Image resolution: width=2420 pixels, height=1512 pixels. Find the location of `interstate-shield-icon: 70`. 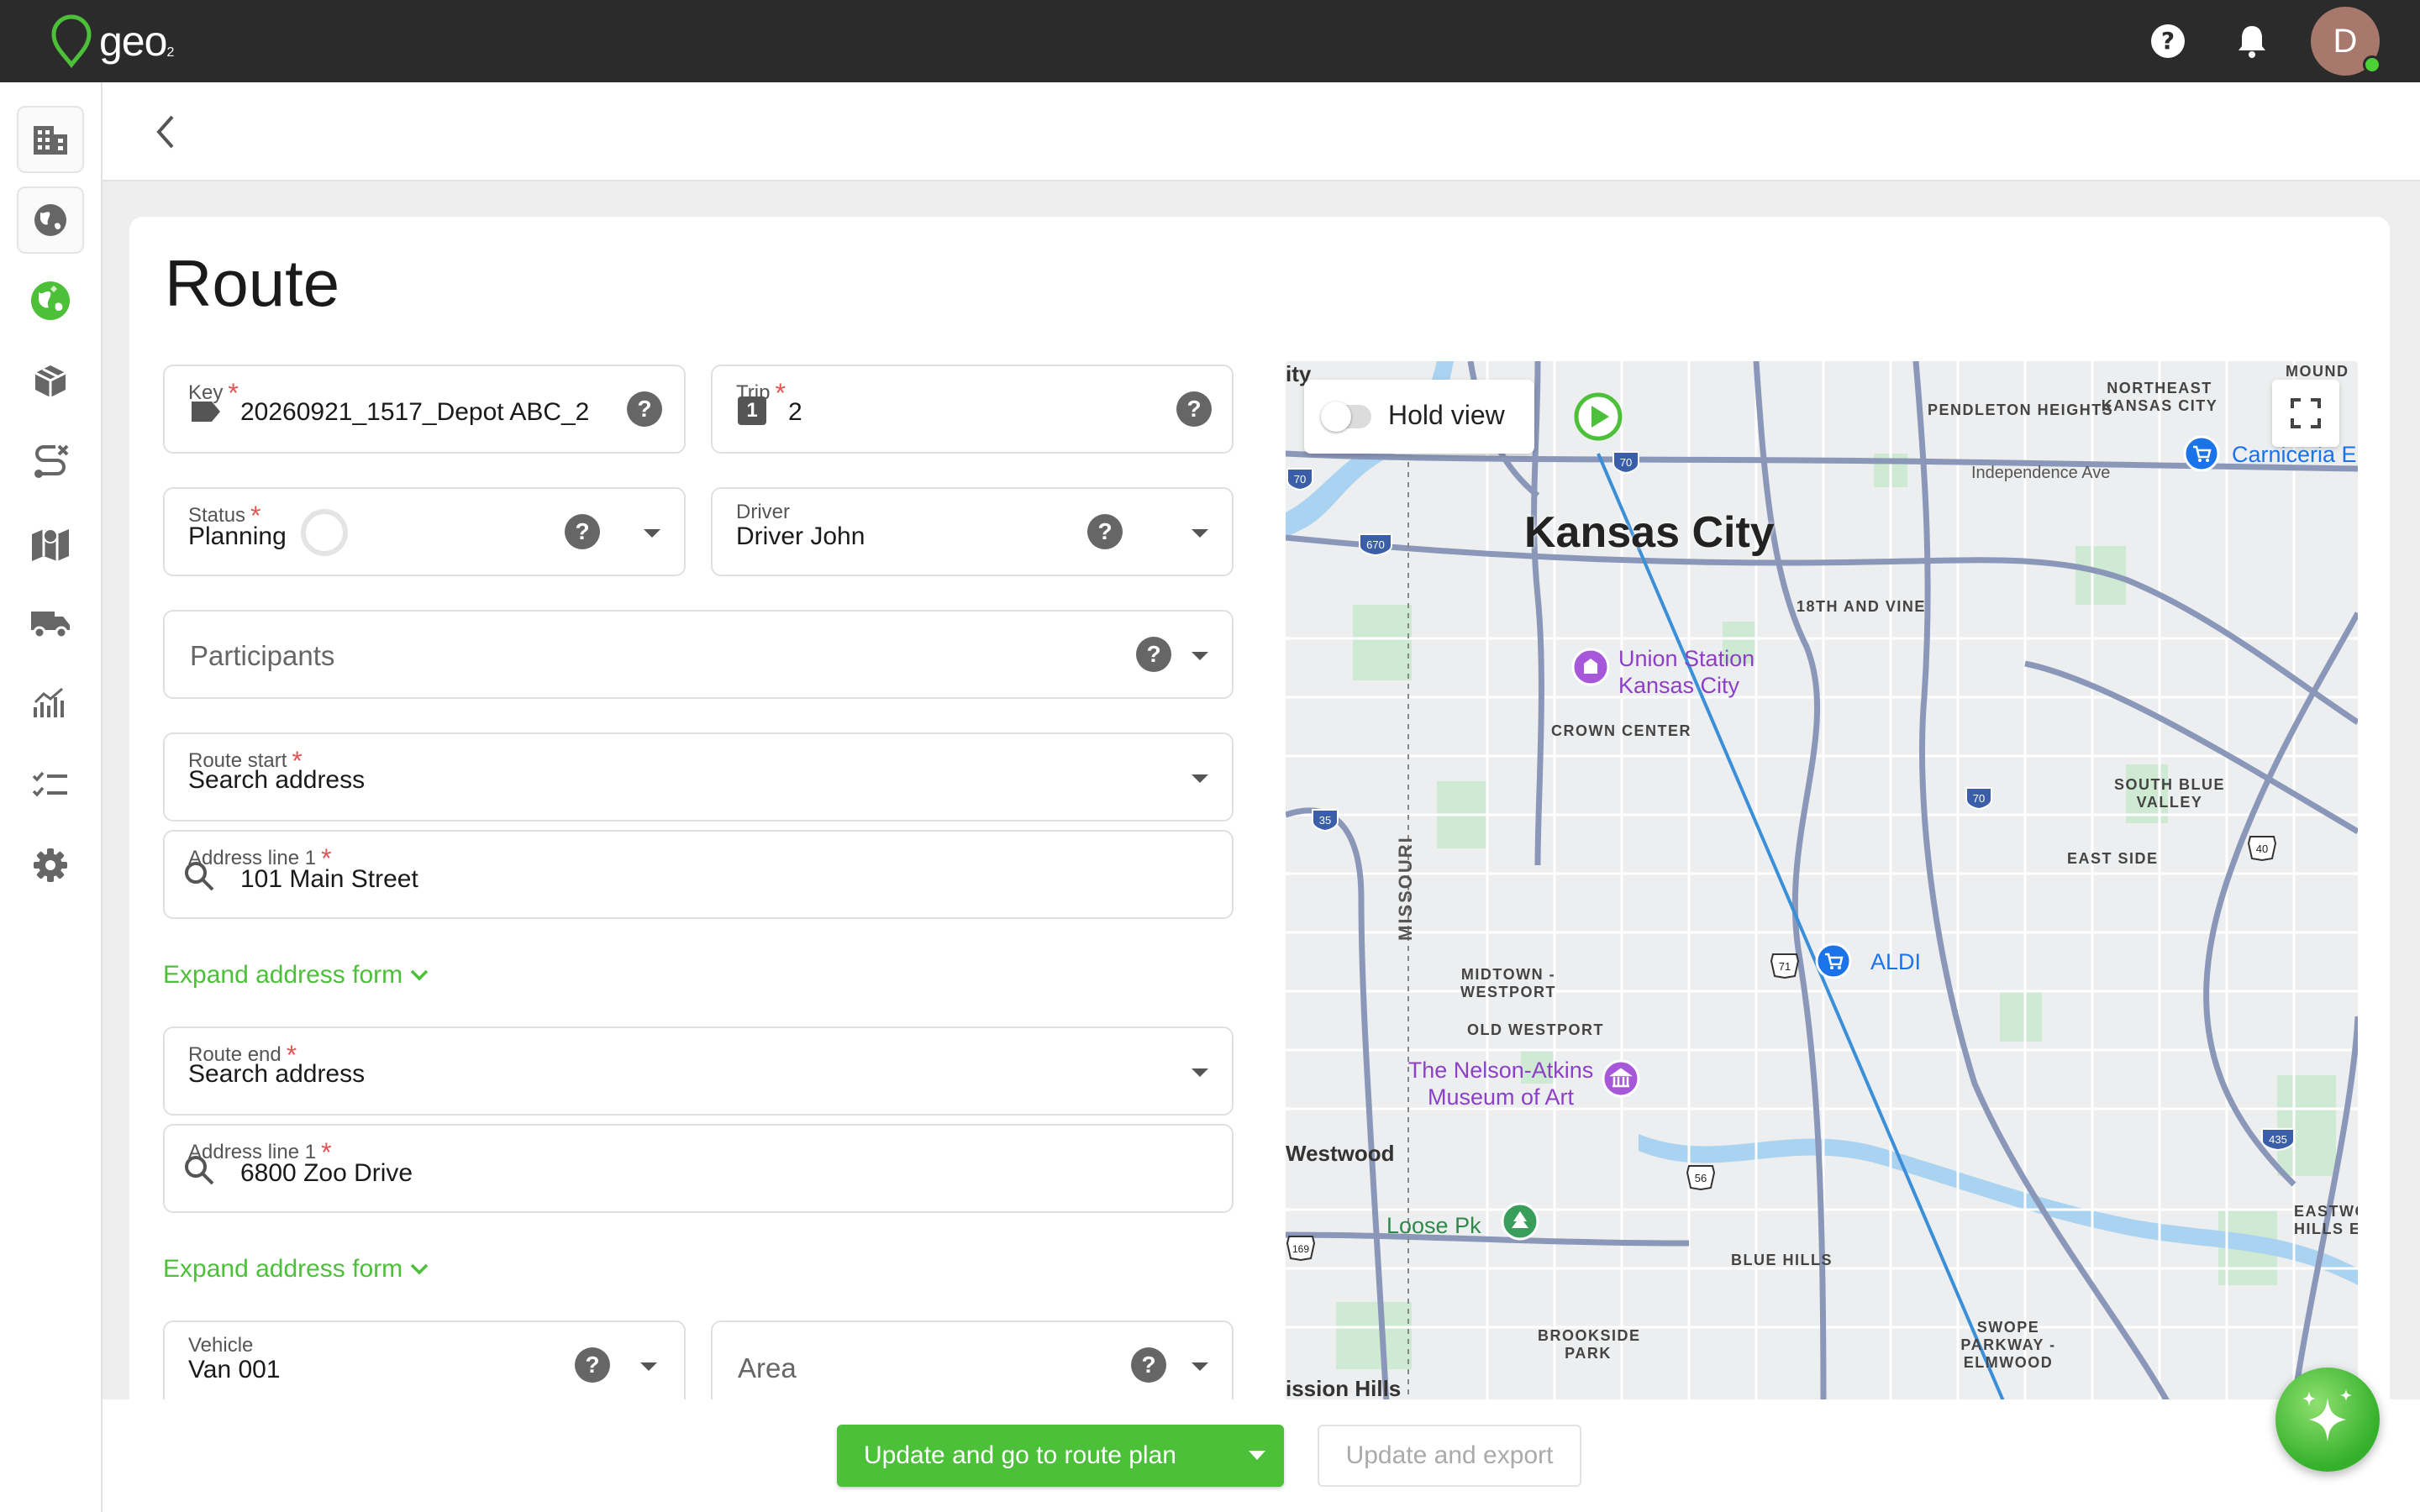

interstate-shield-icon: 70 is located at coordinates (1625, 462).